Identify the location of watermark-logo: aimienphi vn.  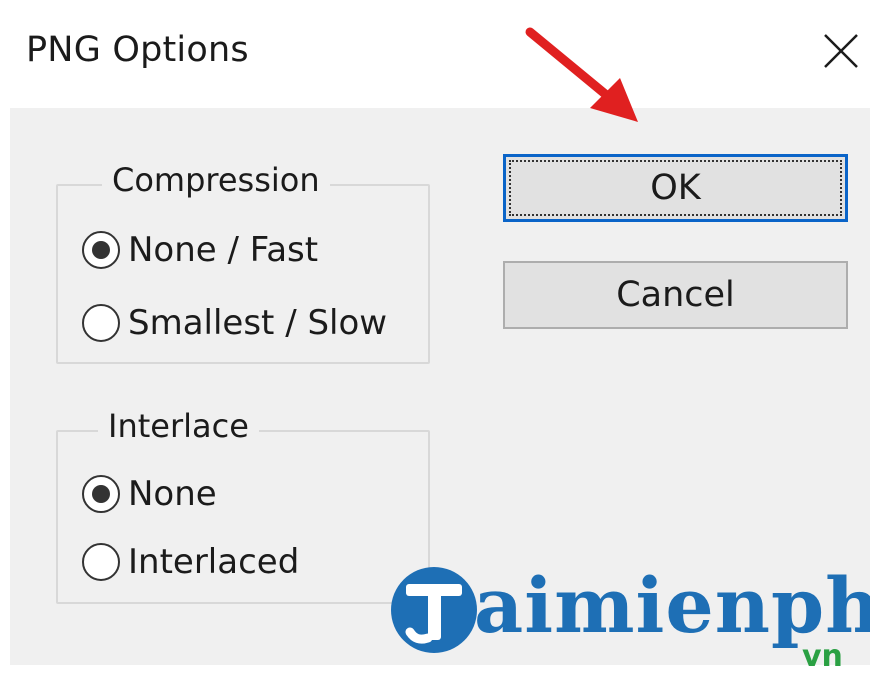
(629, 616).